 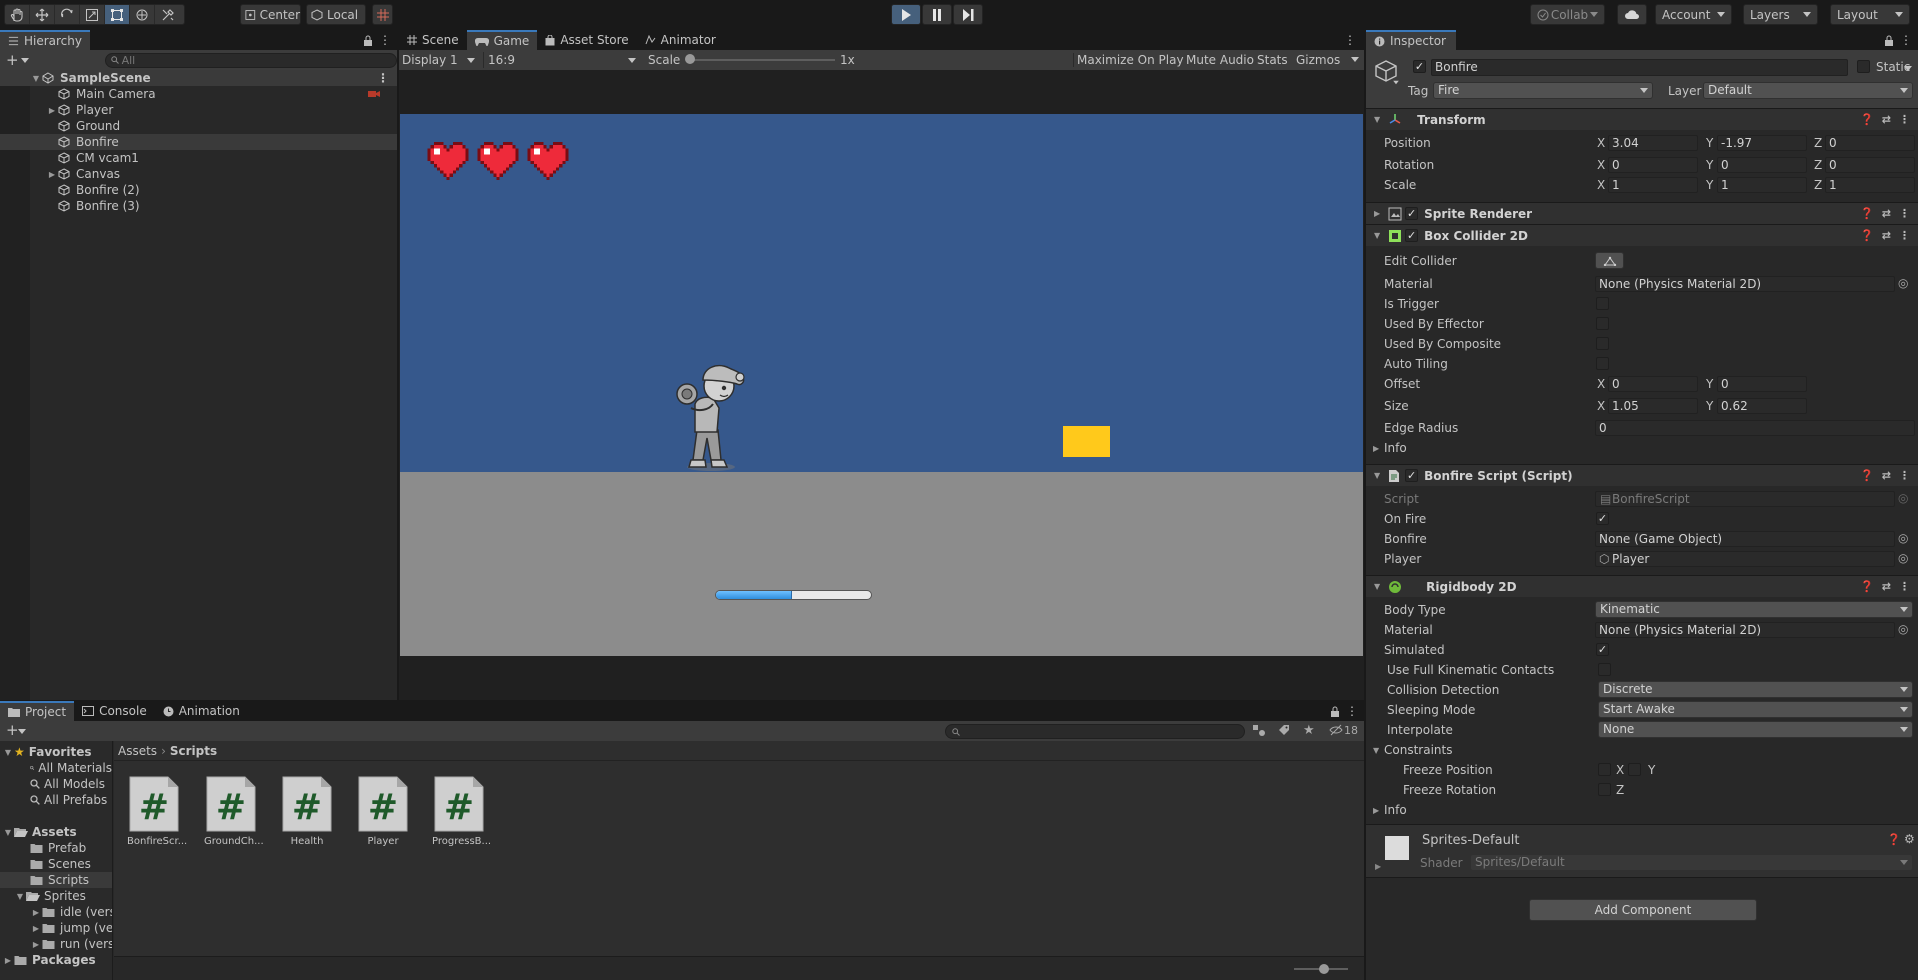 What do you see at coordinates (52, 174) in the screenshot?
I see `foldout-closed-icon: ▶` at bounding box center [52, 174].